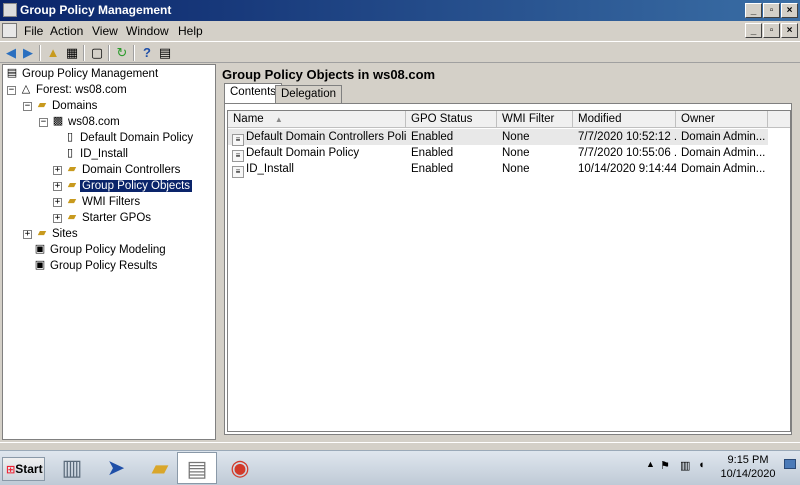 Image resolution: width=800 pixels, height=485 pixels. Describe the element at coordinates (96, 154) in the screenshot. I see `tree-item-id-install: ▯ ID_Install` at that location.